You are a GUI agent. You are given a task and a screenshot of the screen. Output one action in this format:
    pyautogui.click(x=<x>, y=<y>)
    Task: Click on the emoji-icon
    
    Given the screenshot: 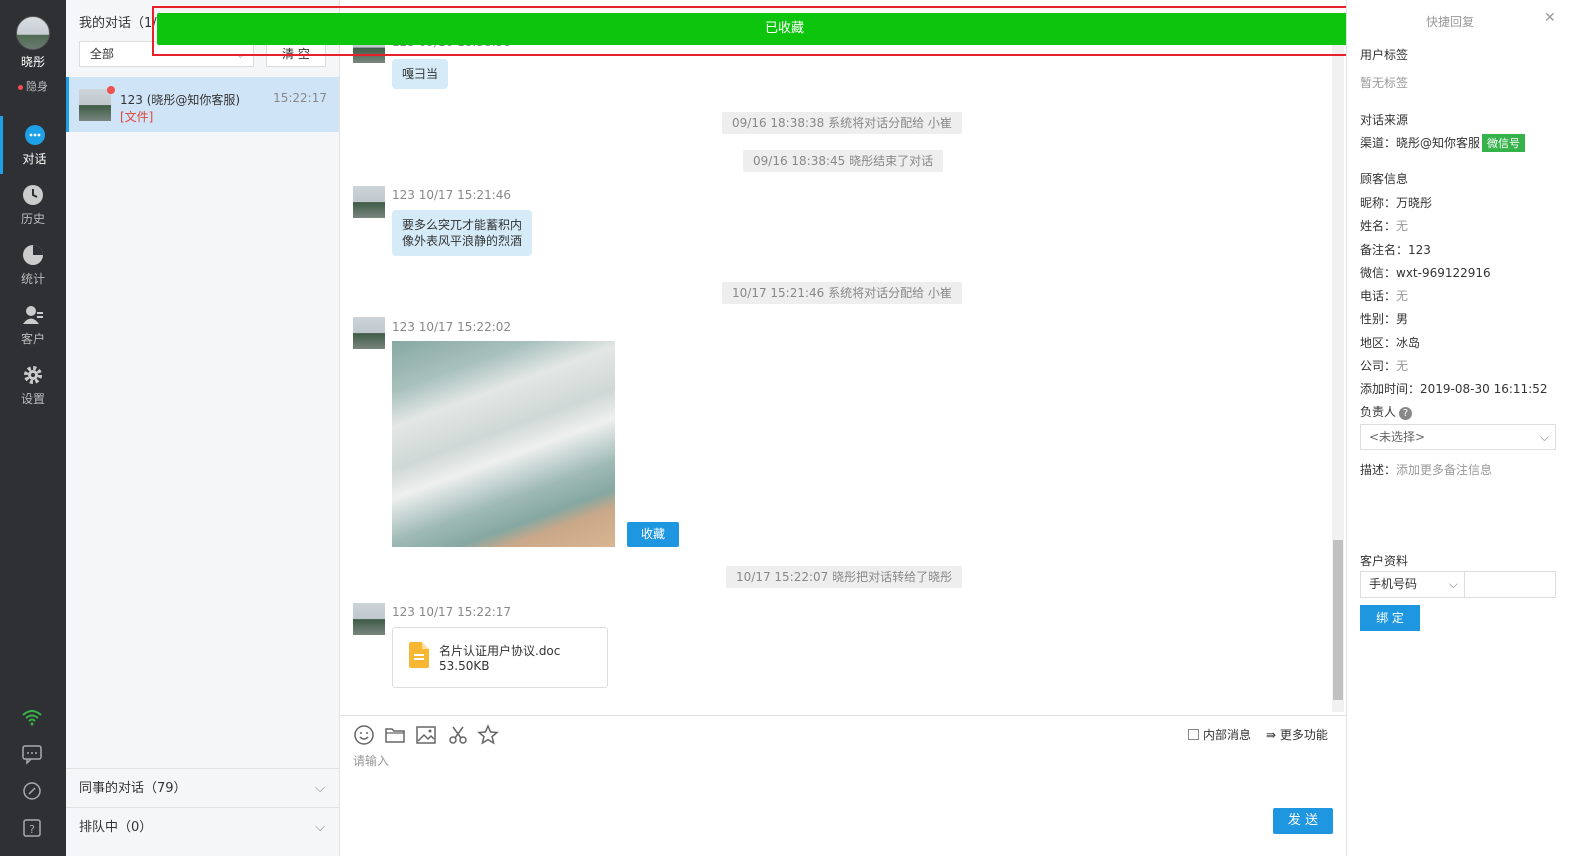 What is the action you would take?
    pyautogui.click(x=364, y=735)
    